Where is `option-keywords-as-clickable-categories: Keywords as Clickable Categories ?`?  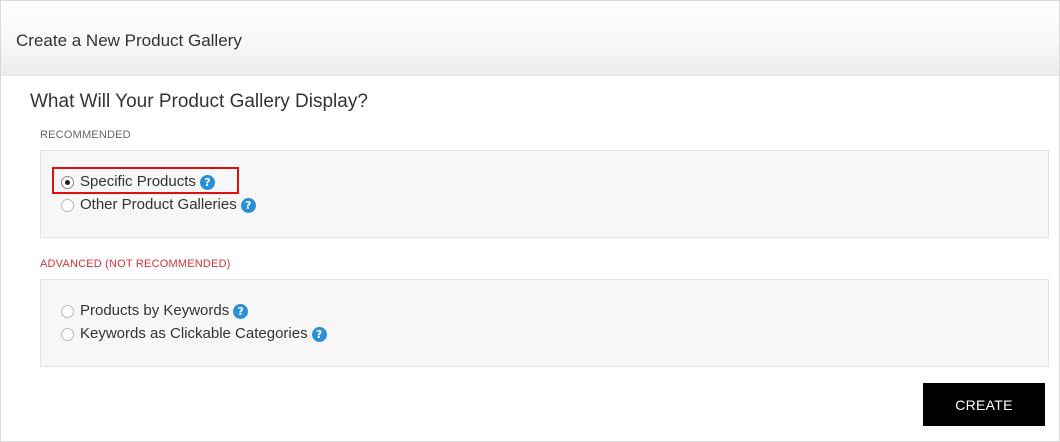 option-keywords-as-clickable-categories: Keywords as Clickable Categories ? is located at coordinates (194, 334).